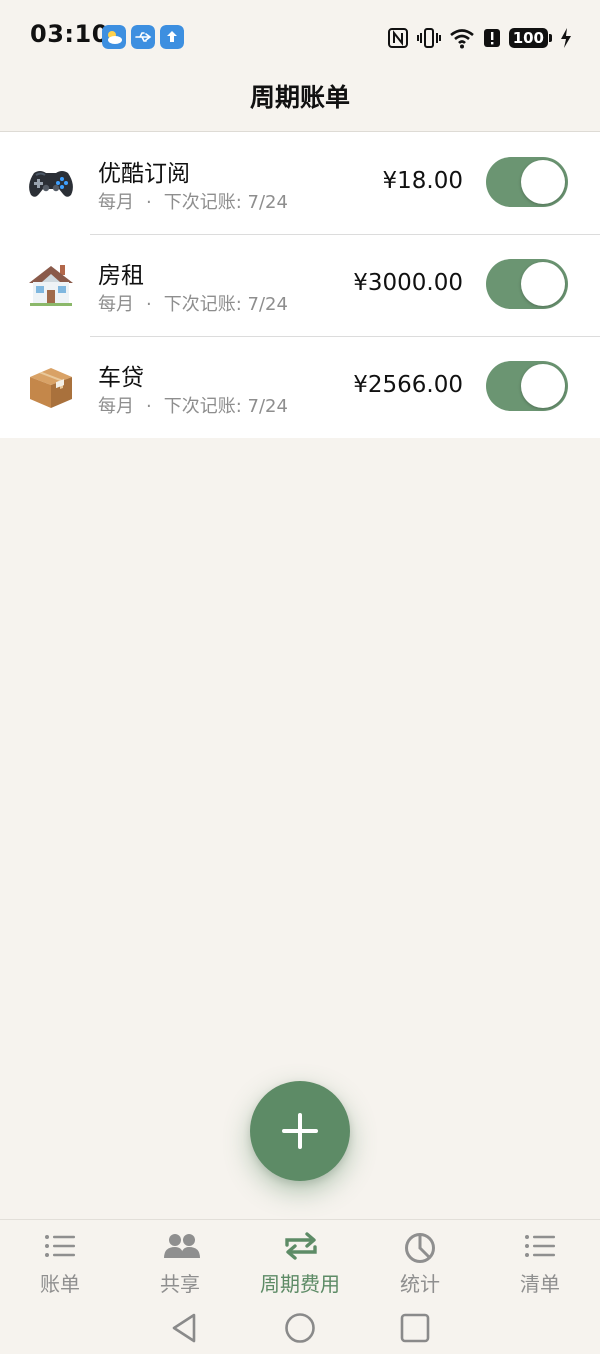 This screenshot has height=1354, width=600. Describe the element at coordinates (172, 37) in the screenshot. I see `upload-icon` at that location.